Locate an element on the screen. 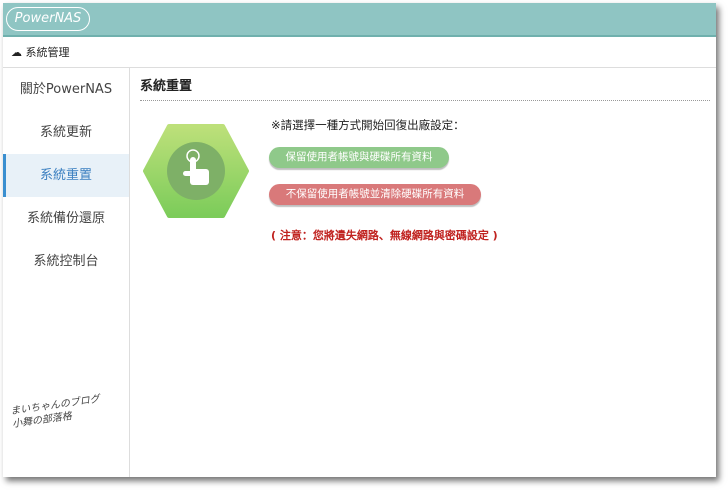 The image size is (728, 490). cloud-icon: ☁ is located at coordinates (16, 52).